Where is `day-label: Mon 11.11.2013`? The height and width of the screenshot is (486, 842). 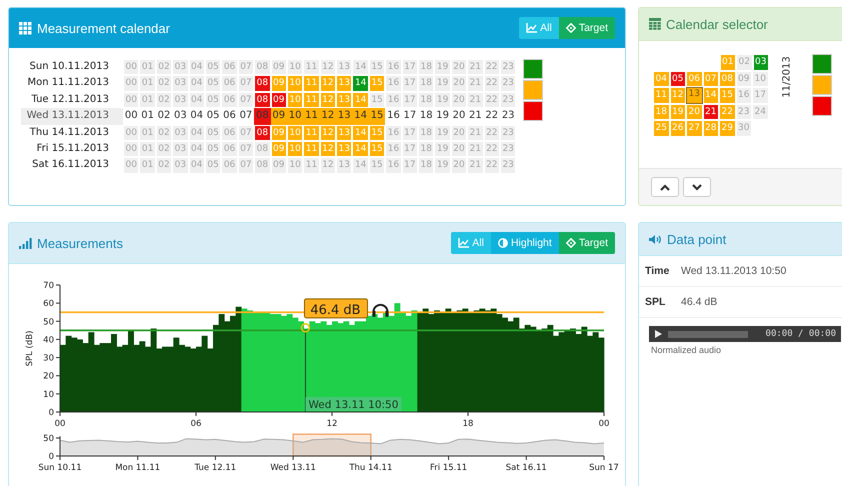
day-label: Mon 11.11.2013 is located at coordinates (72, 83).